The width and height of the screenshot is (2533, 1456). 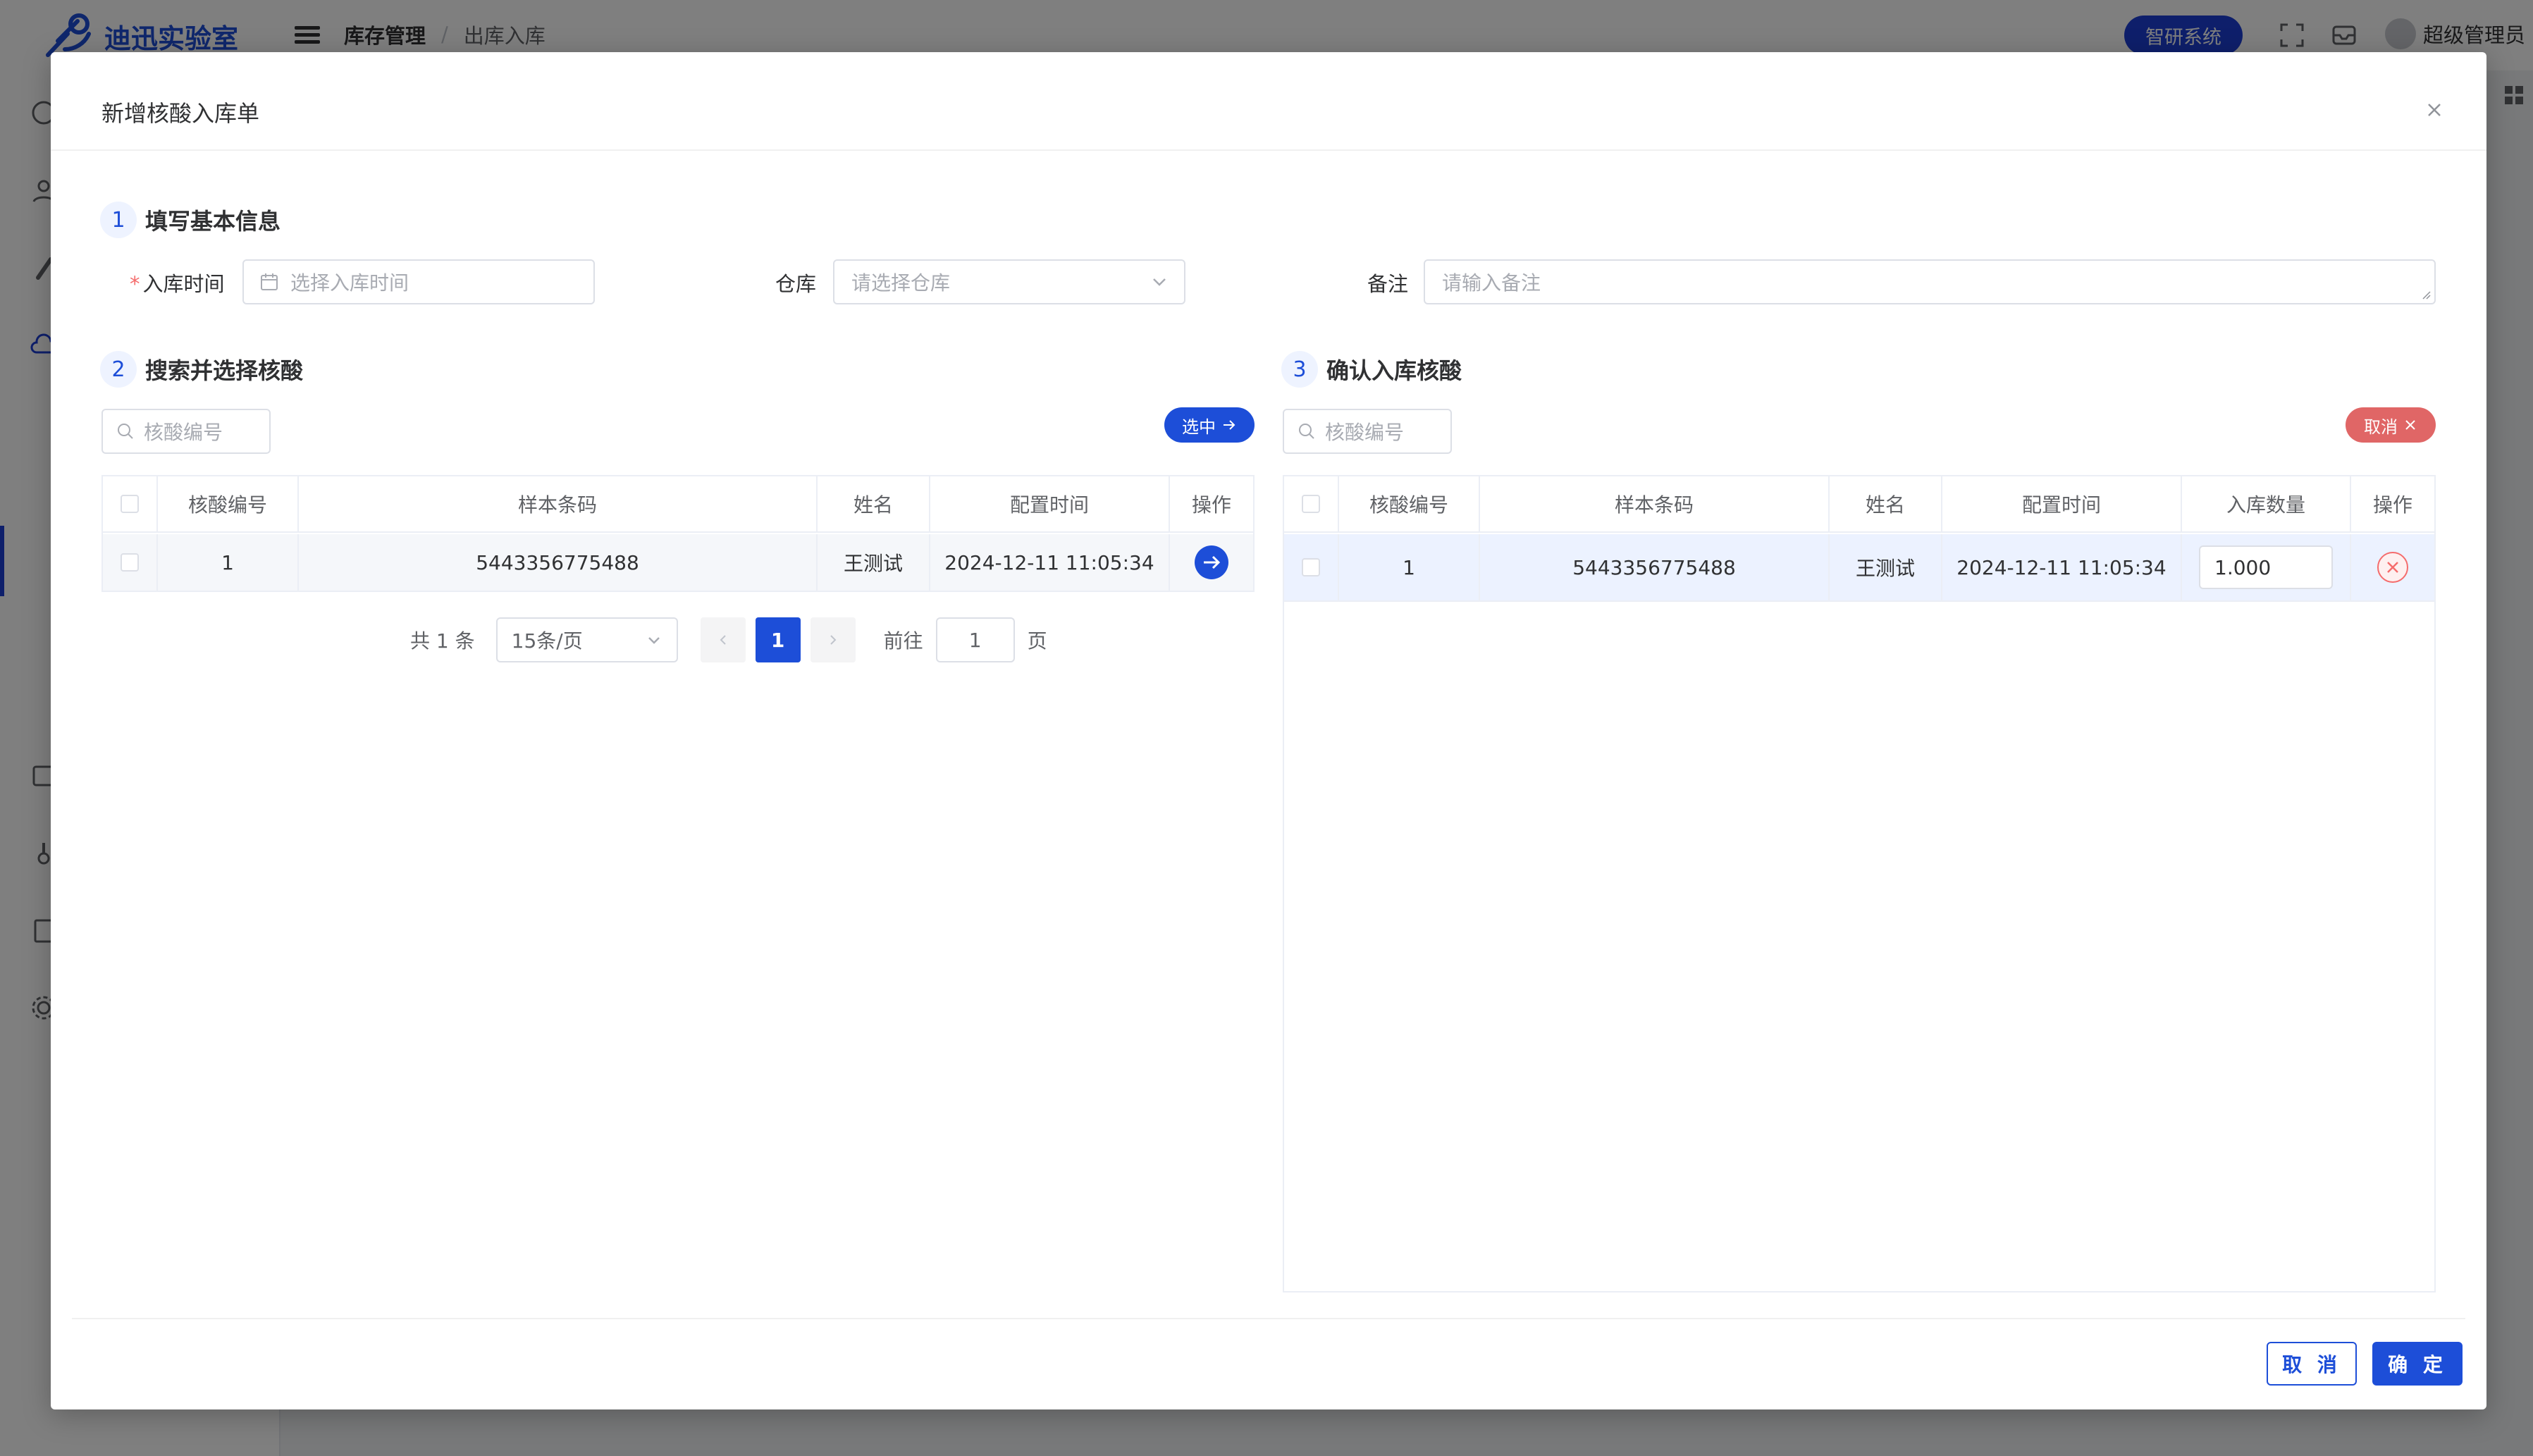 I want to click on page-size-value: 15条/页, so click(x=547, y=641).